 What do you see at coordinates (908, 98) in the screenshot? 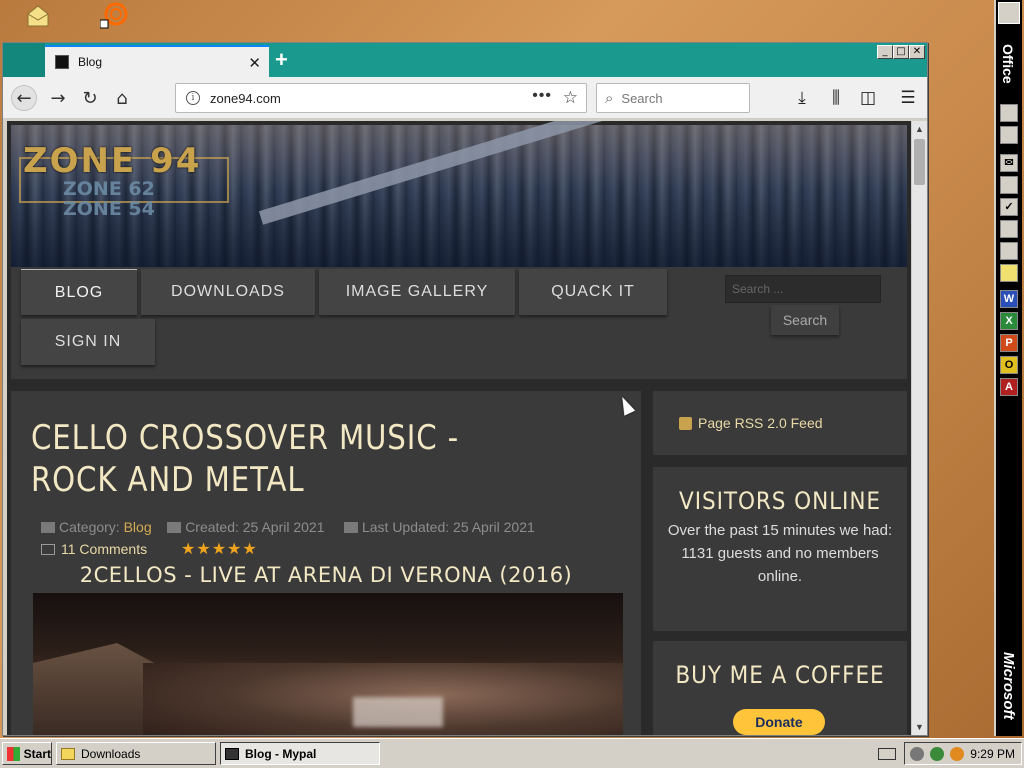
I see `menu-icon: ☰` at bounding box center [908, 98].